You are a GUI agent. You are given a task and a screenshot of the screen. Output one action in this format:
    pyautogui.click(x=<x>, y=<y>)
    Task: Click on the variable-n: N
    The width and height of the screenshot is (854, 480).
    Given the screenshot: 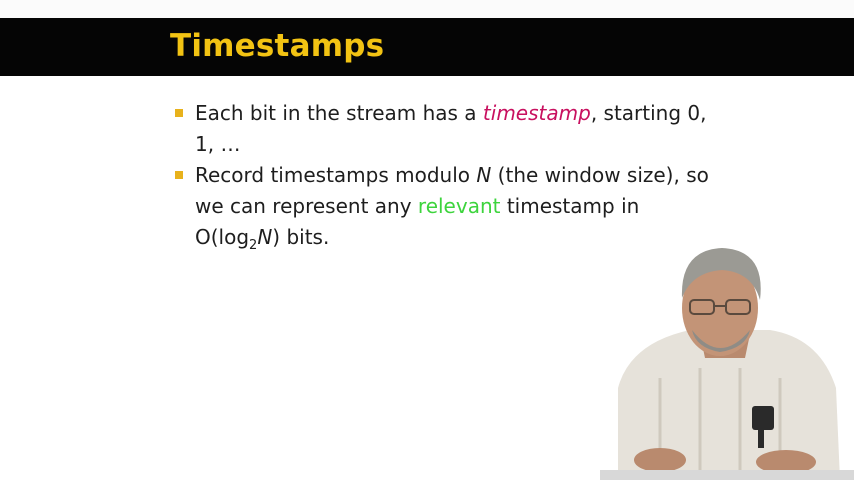 What is the action you would take?
    pyautogui.click(x=484, y=175)
    